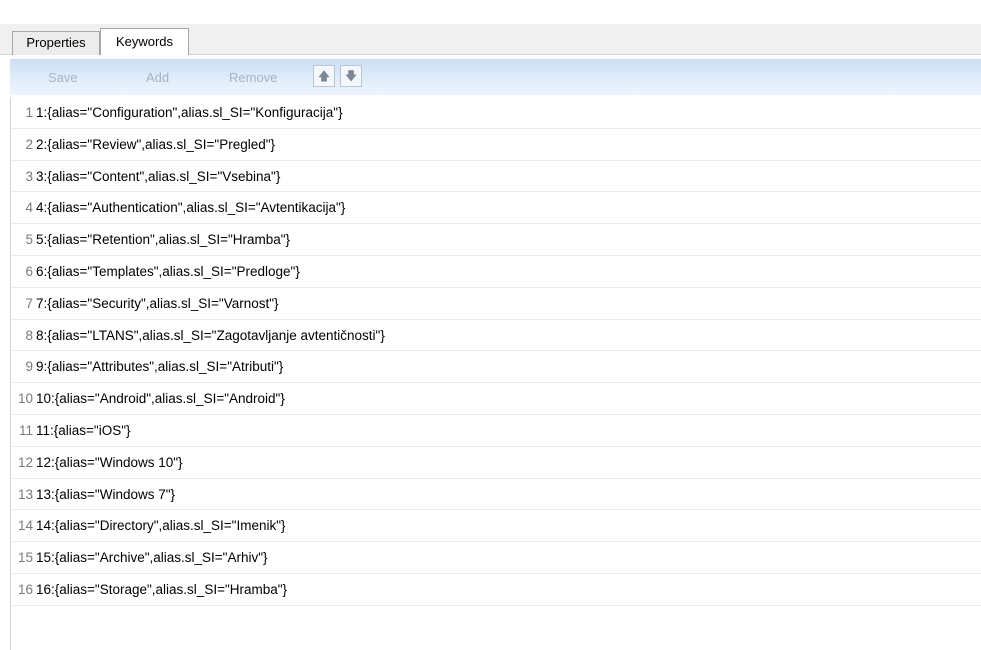  I want to click on tab-bar: Properties Keywords, so click(490, 39).